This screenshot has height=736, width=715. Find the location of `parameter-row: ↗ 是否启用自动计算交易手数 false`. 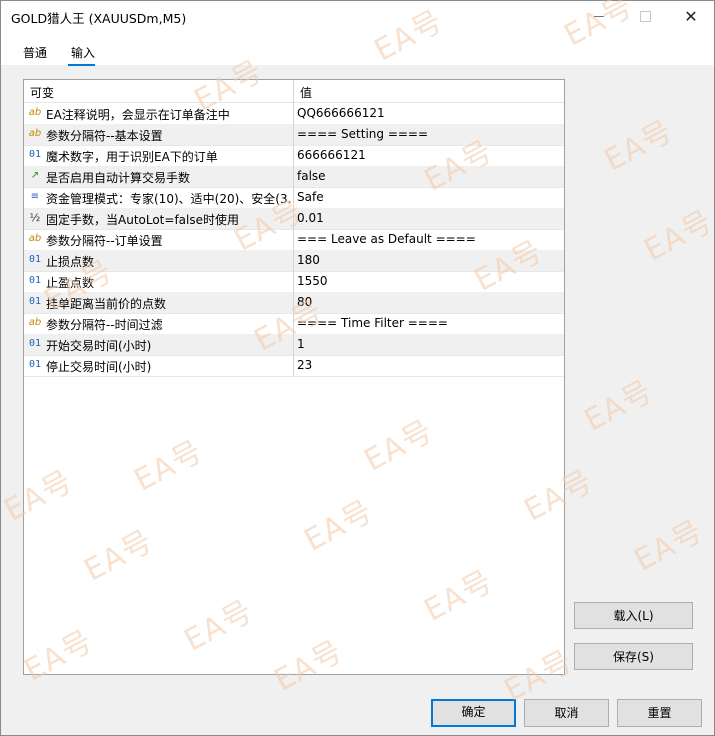

parameter-row: ↗ 是否启用自动计算交易手数 false is located at coordinates (294, 177).